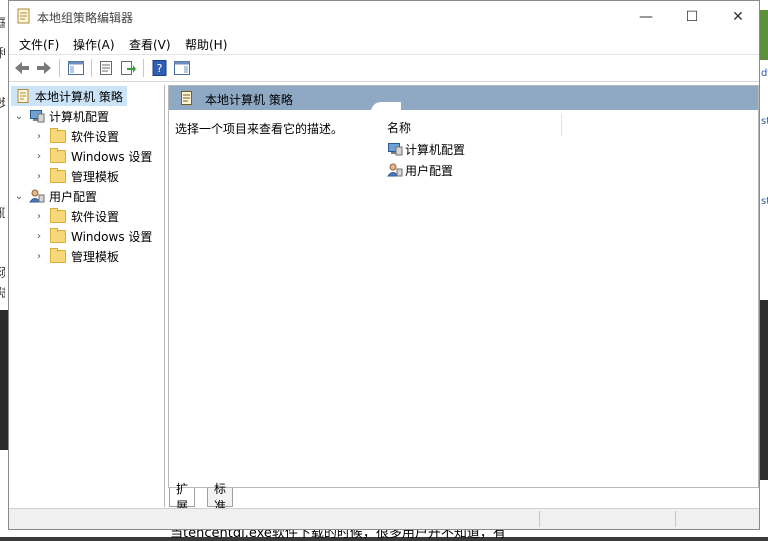 This screenshot has width=768, height=541. Describe the element at coordinates (2, 272) in the screenshot. I see `background-edge-text: 须` at that location.